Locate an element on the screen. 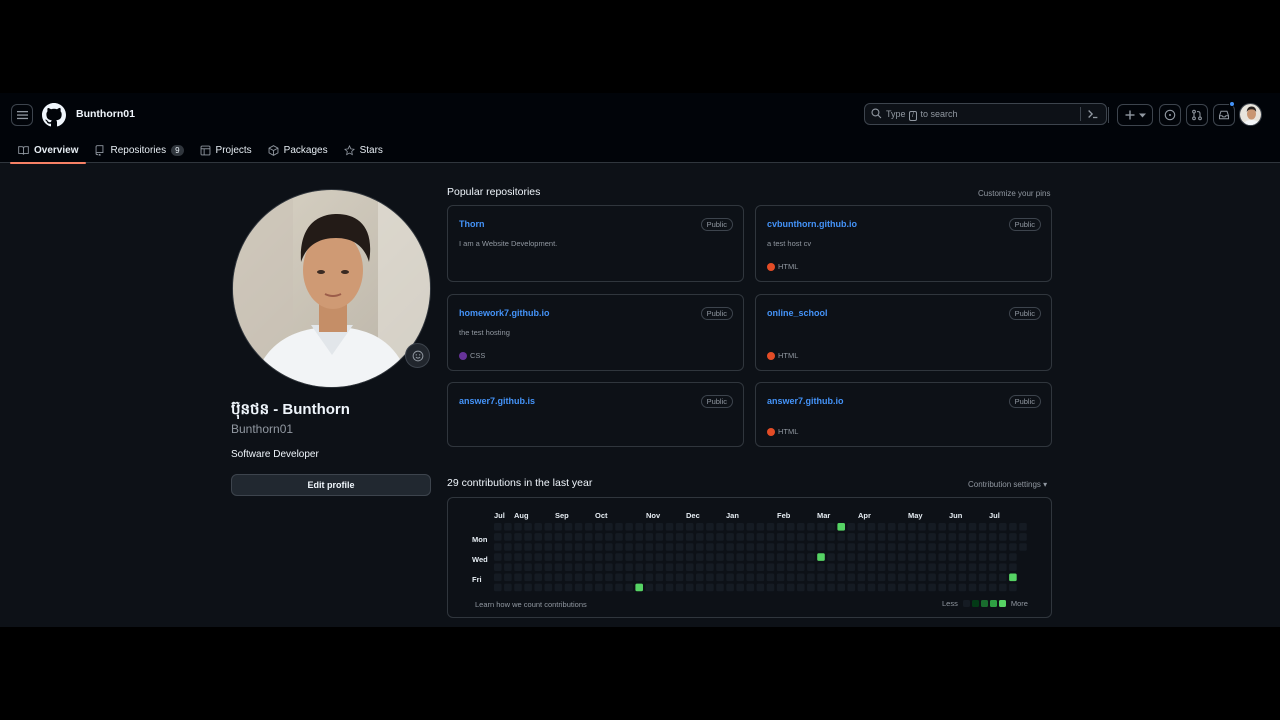  repo-name-link: Thorn is located at coordinates (472, 224).